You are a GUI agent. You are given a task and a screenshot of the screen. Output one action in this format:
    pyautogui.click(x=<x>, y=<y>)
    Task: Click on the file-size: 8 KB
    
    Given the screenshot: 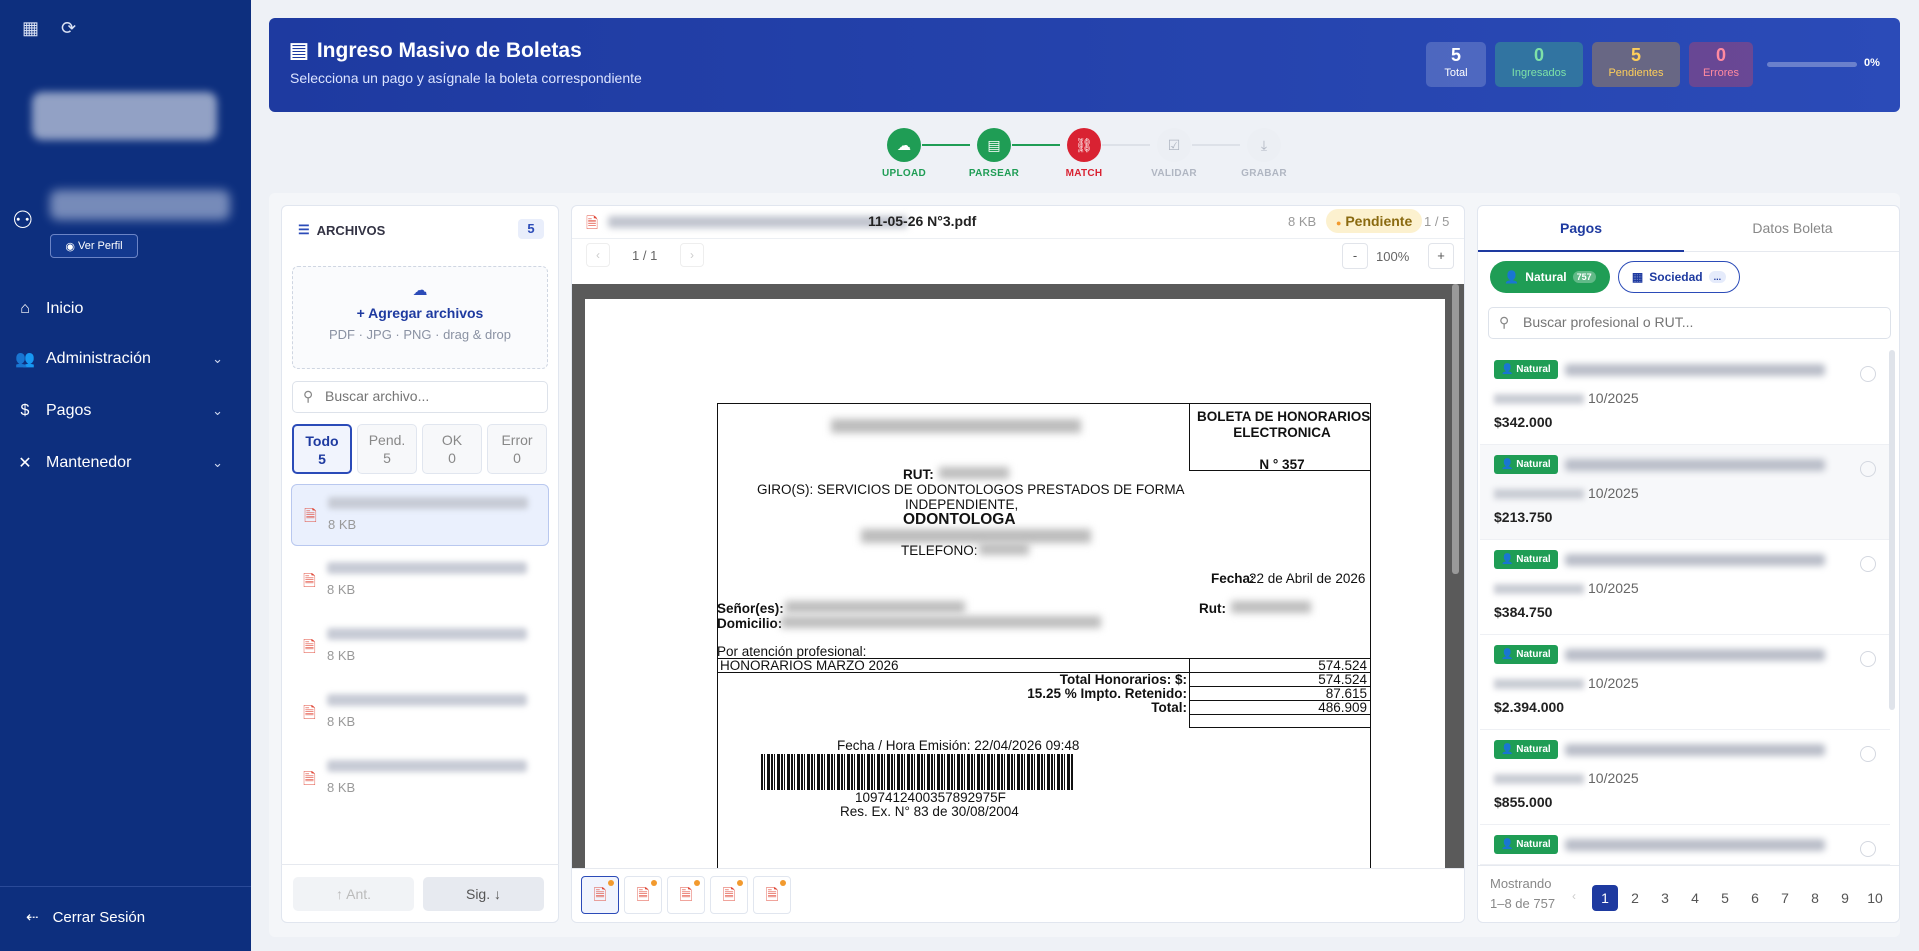 What is the action you would take?
    pyautogui.click(x=341, y=787)
    